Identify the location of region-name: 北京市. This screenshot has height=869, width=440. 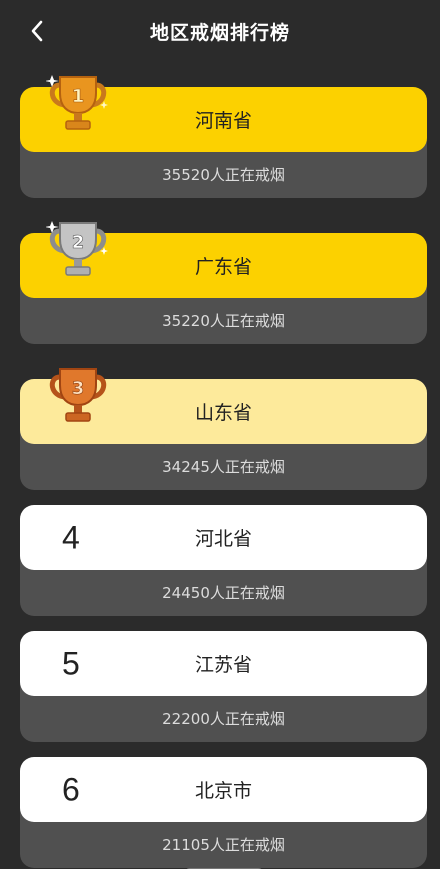
(223, 791).